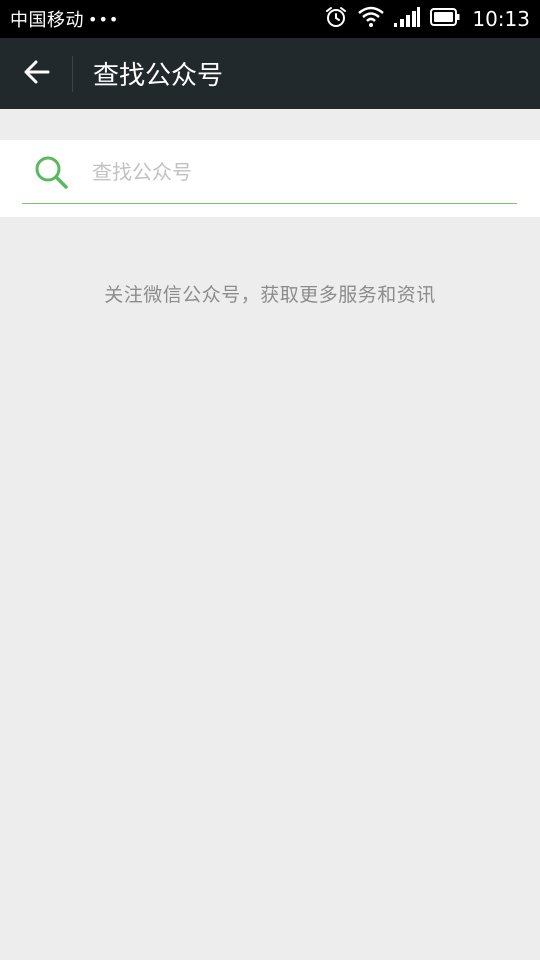 This screenshot has width=540, height=960. Describe the element at coordinates (270, 19) in the screenshot. I see `status-bar: 中国移动 ••• 10:13` at that location.